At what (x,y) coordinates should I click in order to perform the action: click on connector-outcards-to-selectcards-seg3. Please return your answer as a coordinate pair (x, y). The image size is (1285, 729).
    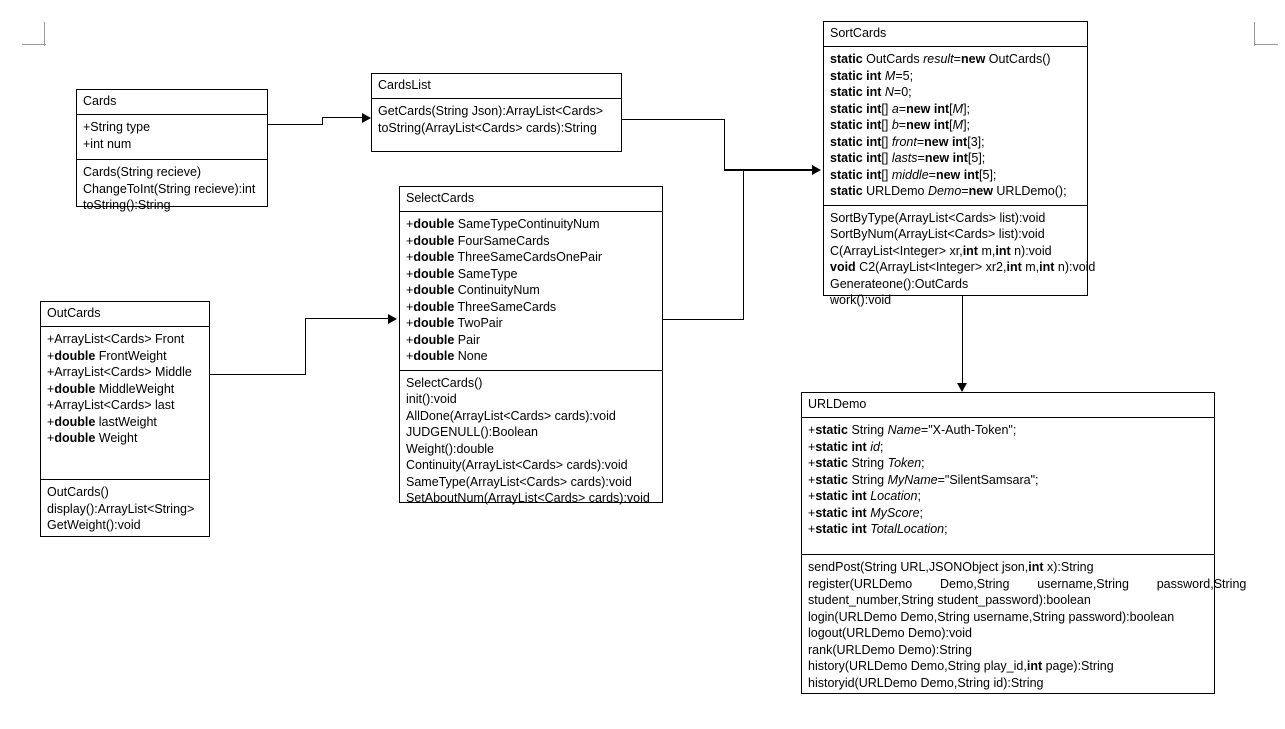
    Looking at the image, I should click on (347, 318).